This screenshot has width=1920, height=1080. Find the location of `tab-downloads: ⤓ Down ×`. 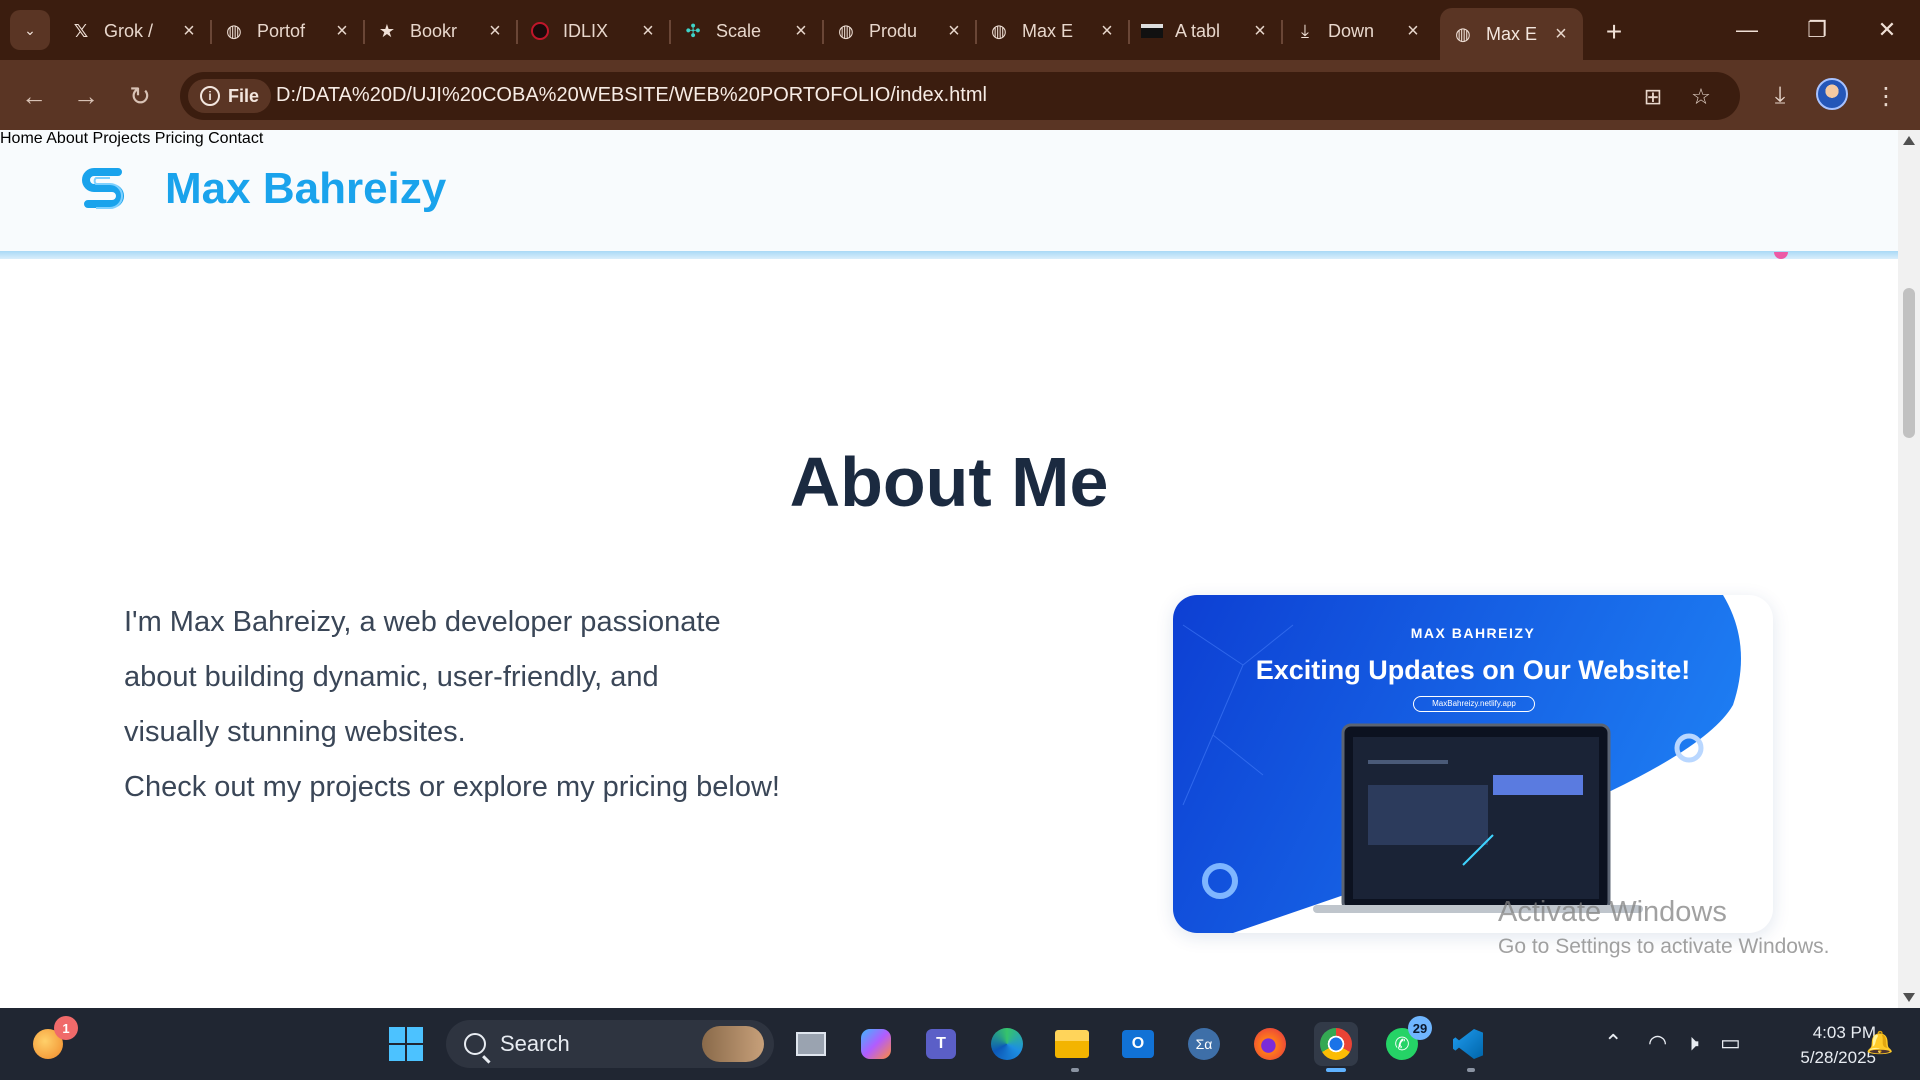

tab-downloads: ⤓ Down × is located at coordinates (1358, 31).